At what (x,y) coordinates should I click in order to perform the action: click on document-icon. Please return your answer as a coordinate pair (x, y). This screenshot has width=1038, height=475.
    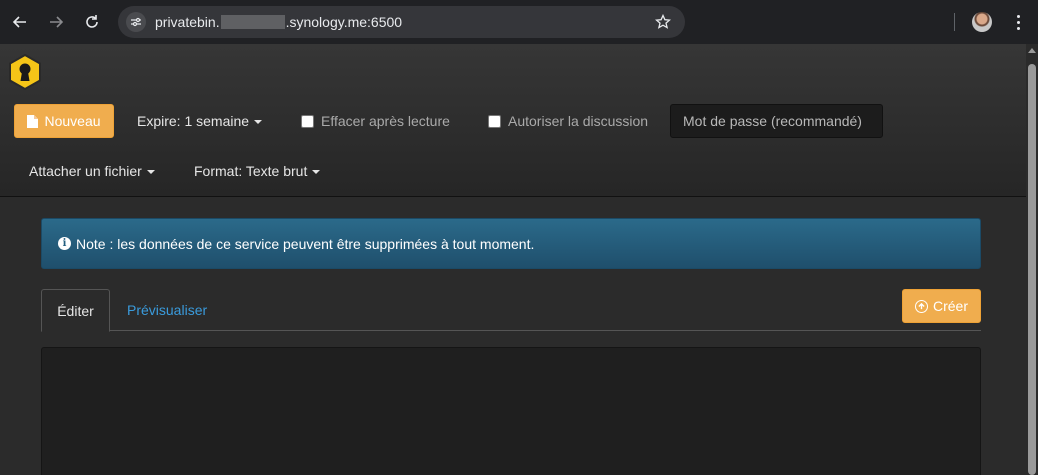
    Looking at the image, I should click on (33, 121).